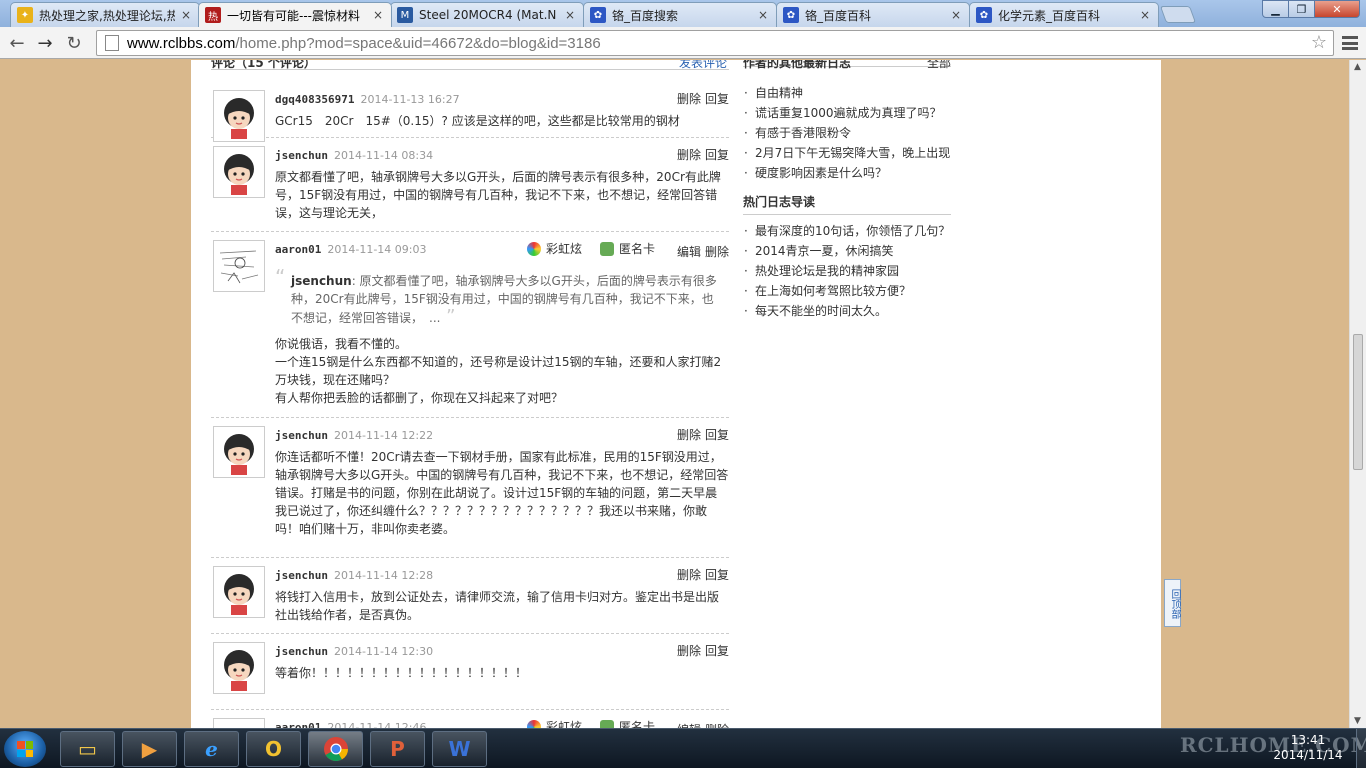 The width and height of the screenshot is (1366, 768). Describe the element at coordinates (273, 749) in the screenshot. I see `outlook-icon: O` at that location.